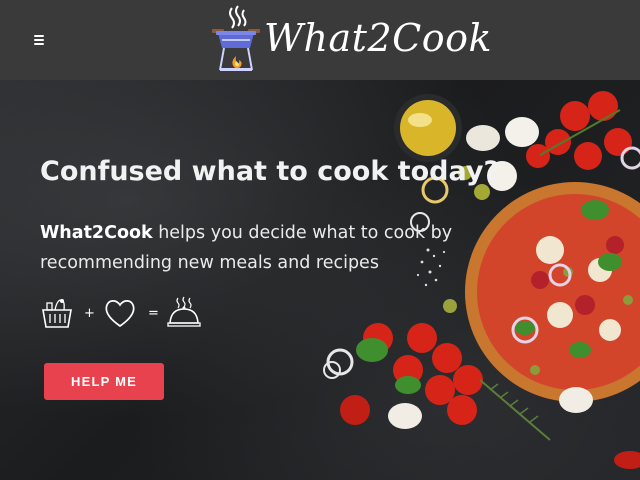 The height and width of the screenshot is (480, 640). What do you see at coordinates (120, 314) in the screenshot?
I see `heart-icon` at bounding box center [120, 314].